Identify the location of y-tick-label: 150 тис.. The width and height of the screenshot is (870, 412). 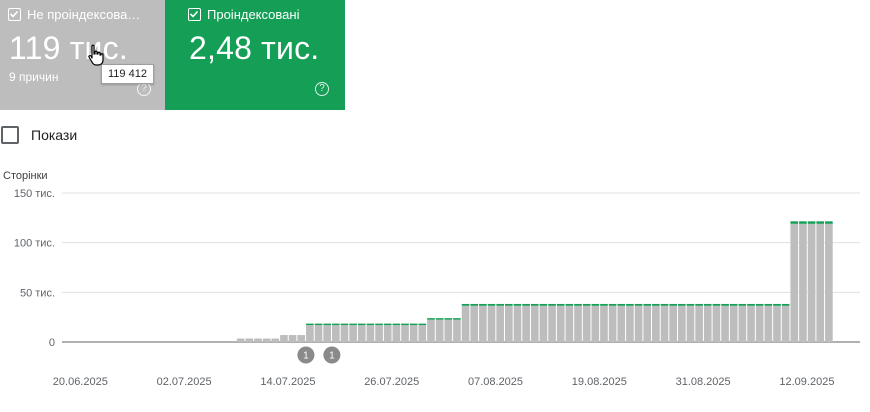
(34, 194).